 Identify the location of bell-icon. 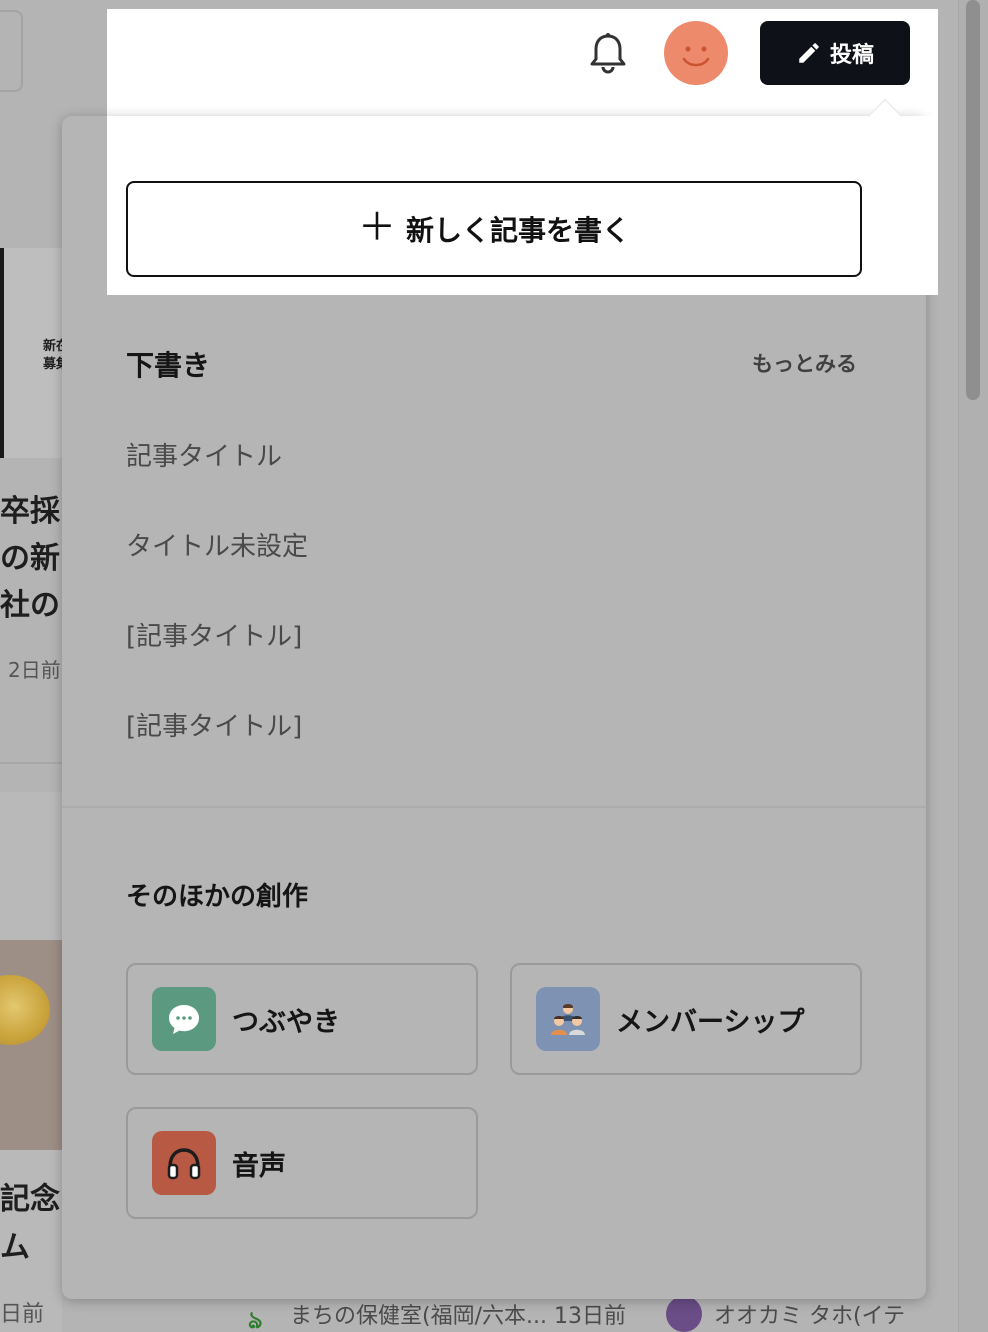
(608, 53).